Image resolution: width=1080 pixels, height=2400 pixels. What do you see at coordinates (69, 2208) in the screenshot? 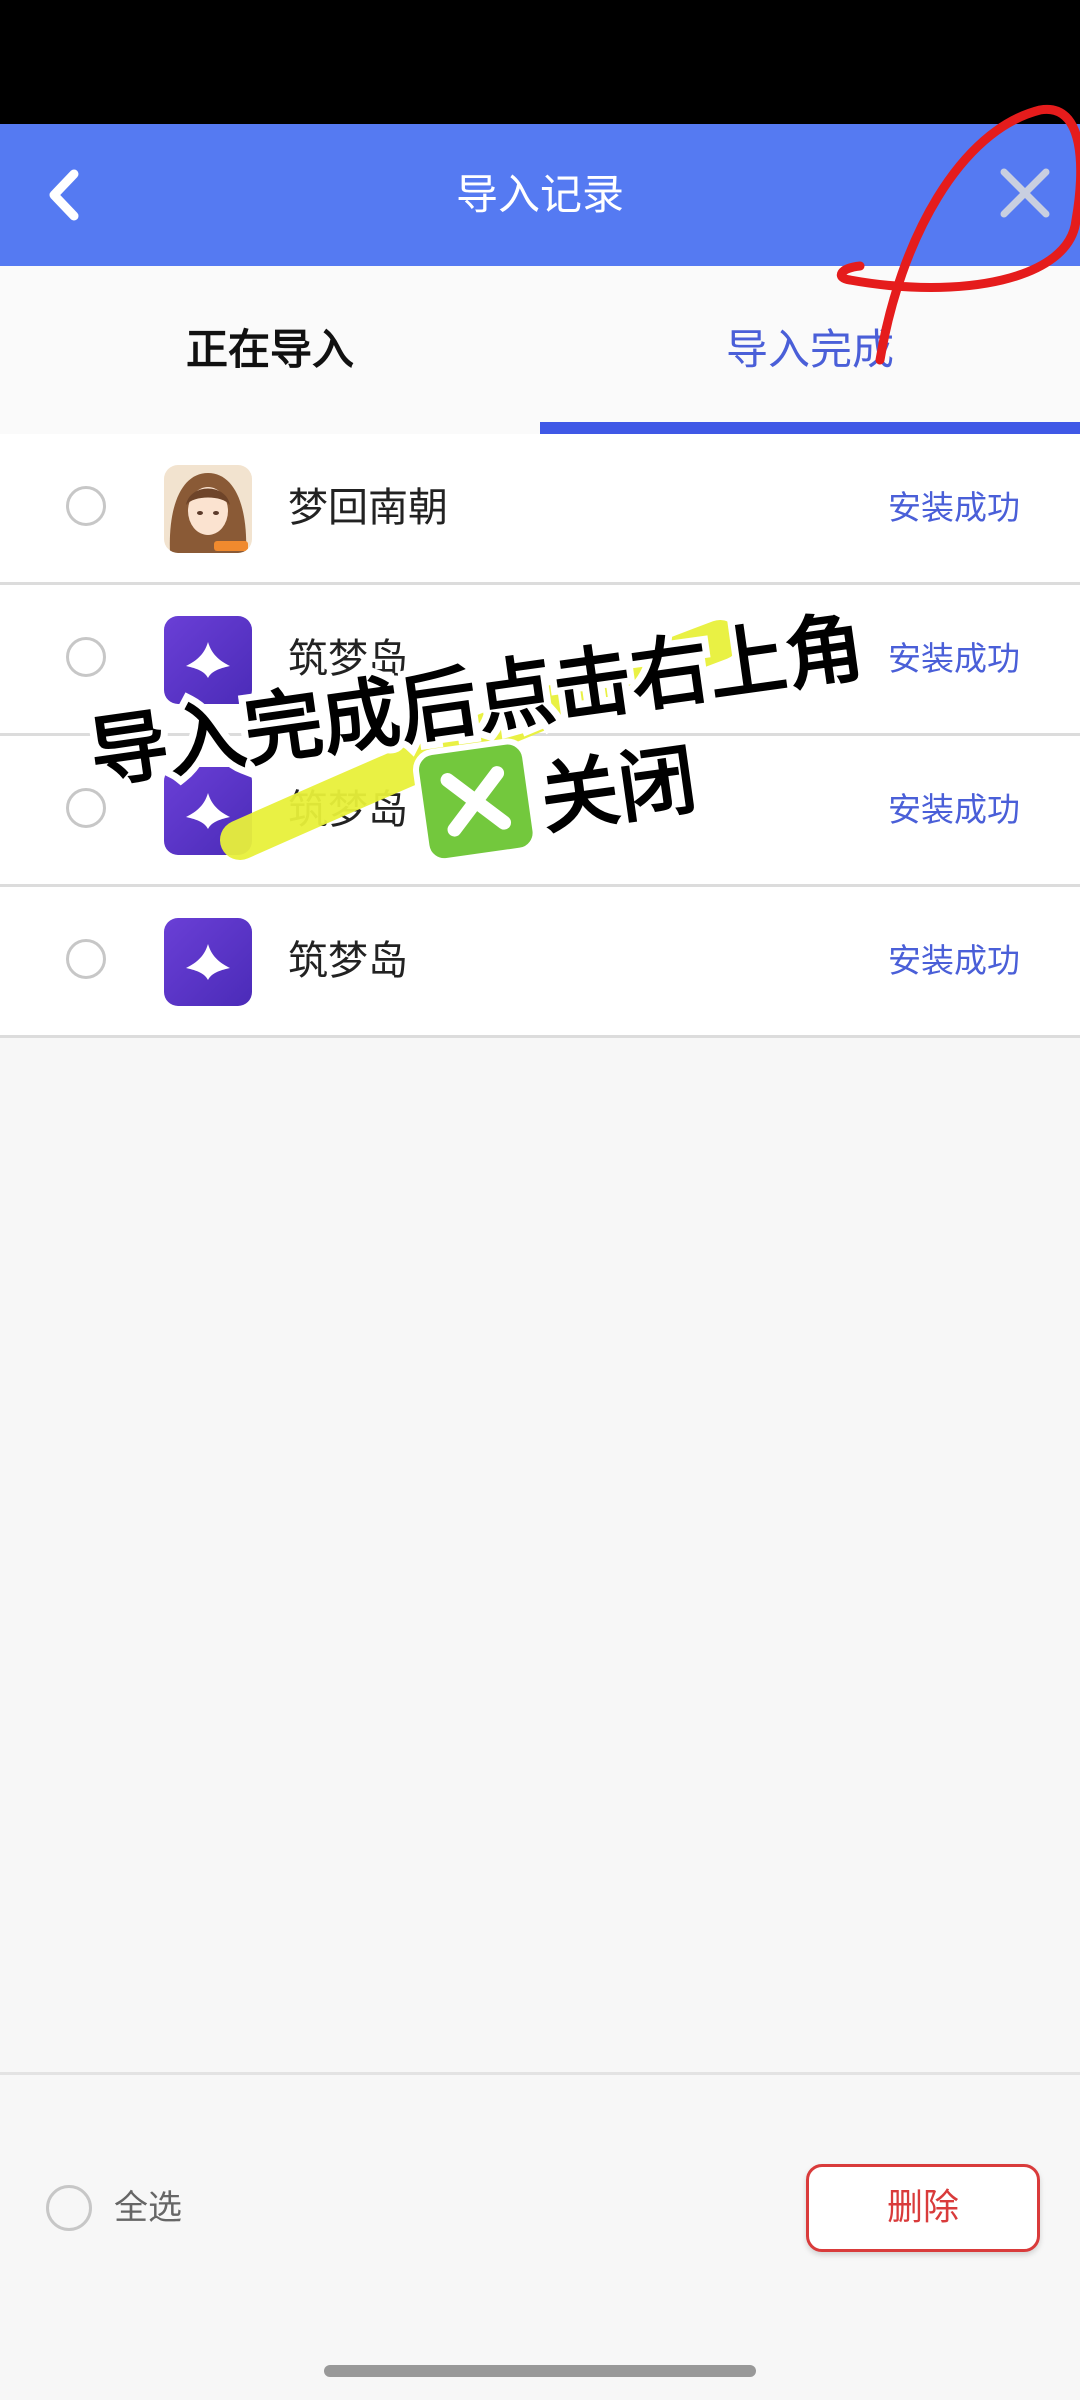
I see `select-all-checkbox` at bounding box center [69, 2208].